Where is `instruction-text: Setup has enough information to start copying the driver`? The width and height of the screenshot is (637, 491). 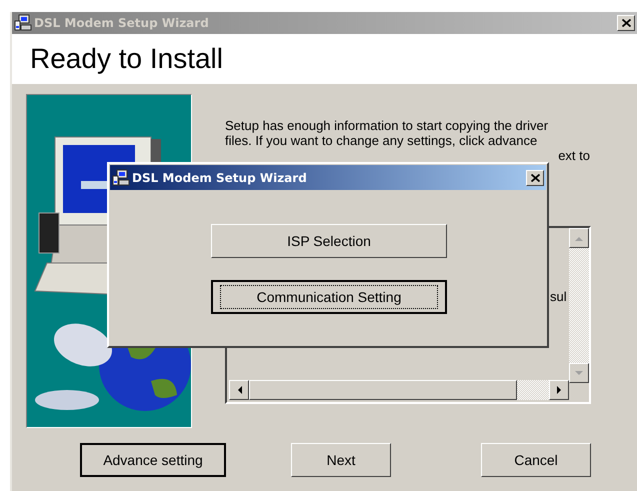 instruction-text: Setup has enough information to start copying the driver is located at coordinates (386, 125).